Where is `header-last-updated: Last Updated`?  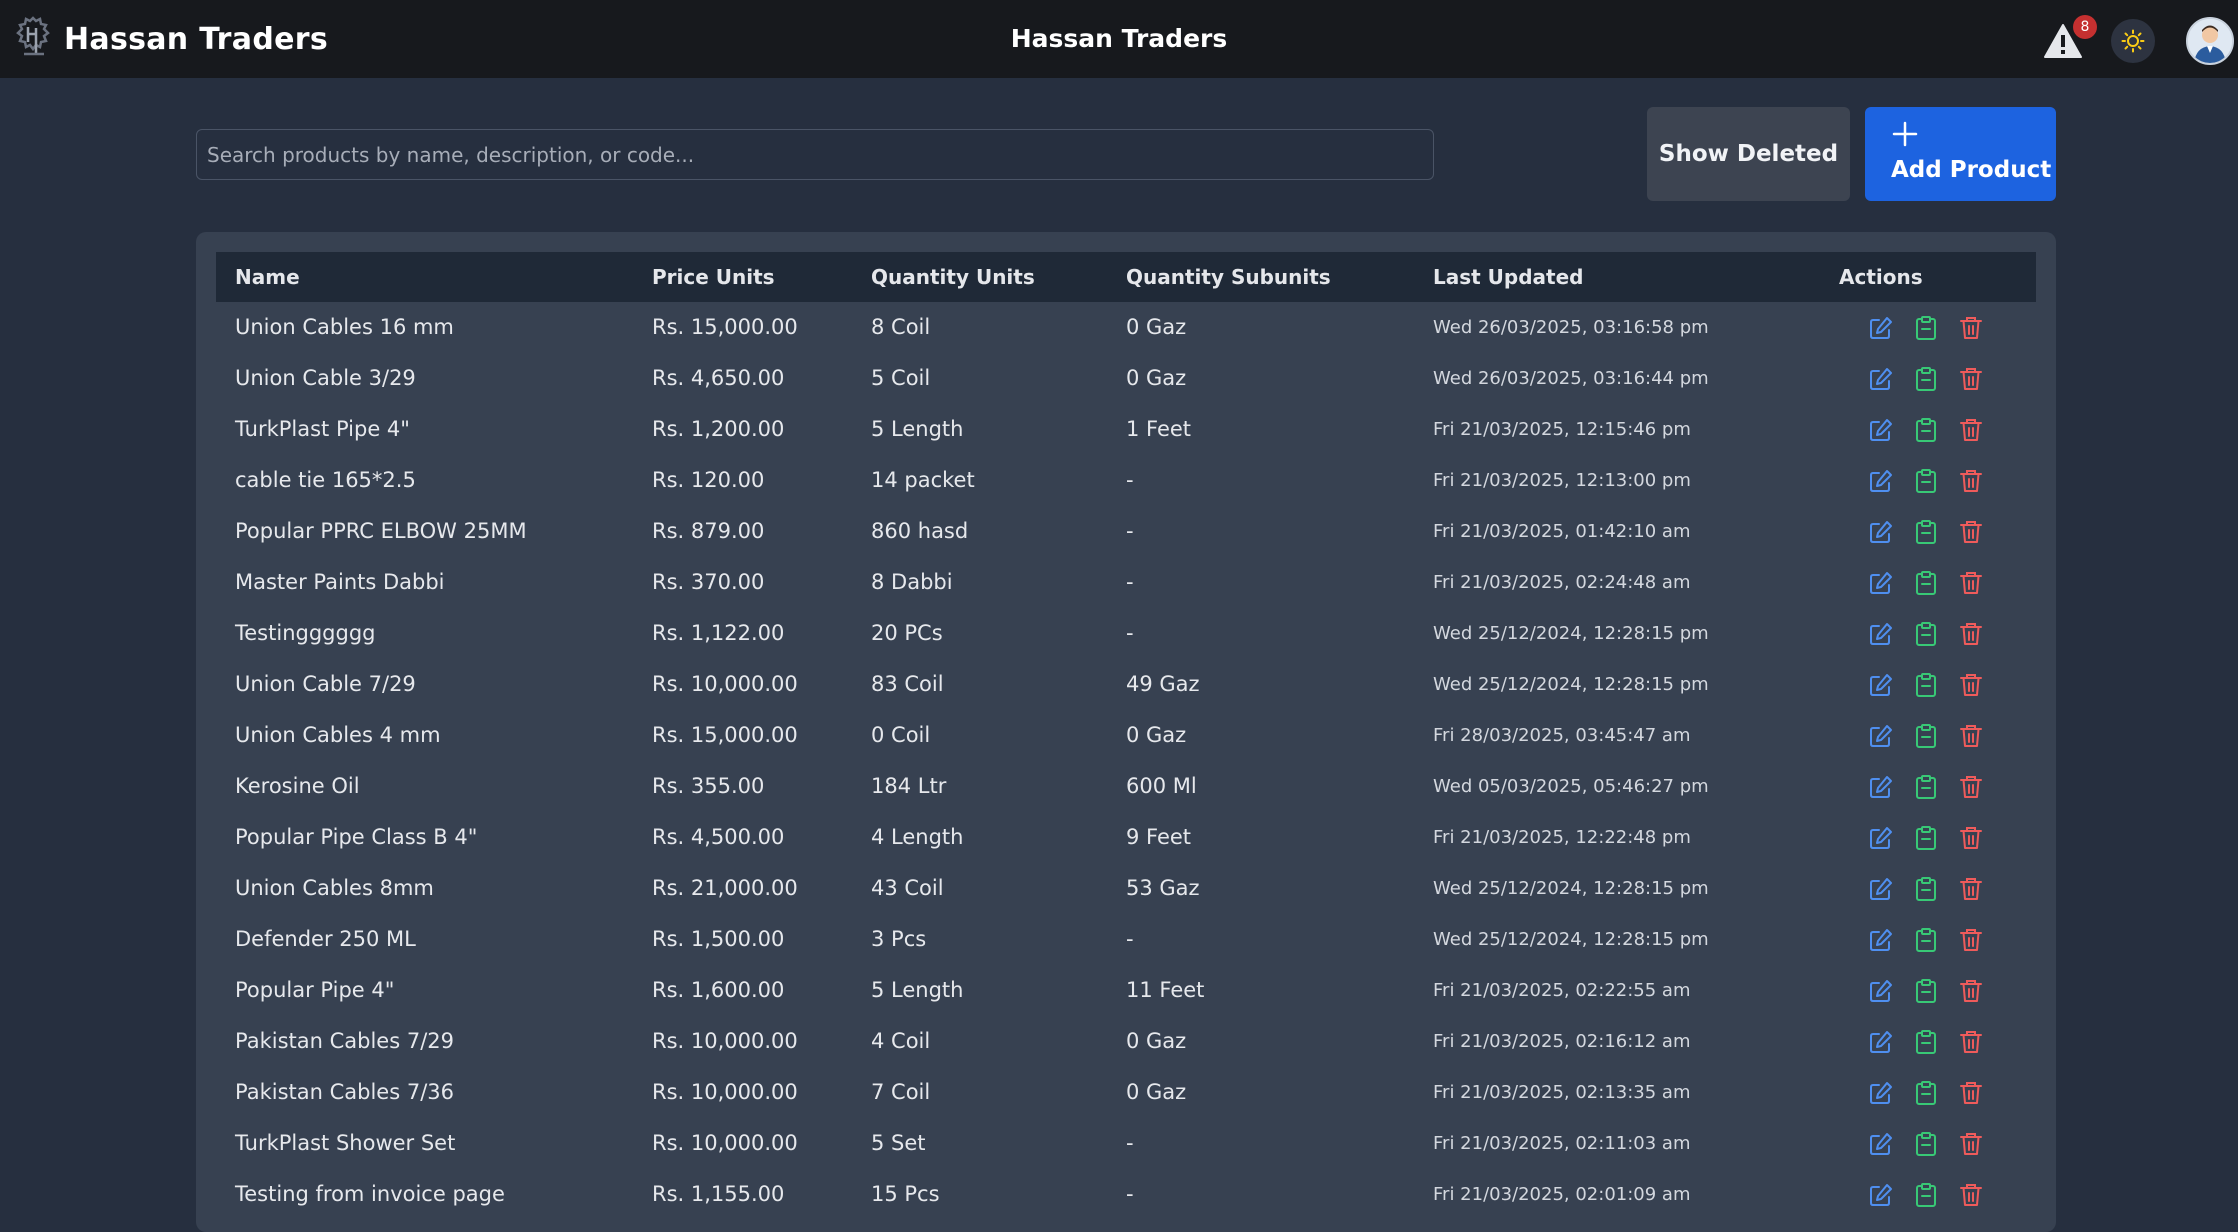 header-last-updated: Last Updated is located at coordinates (1508, 277).